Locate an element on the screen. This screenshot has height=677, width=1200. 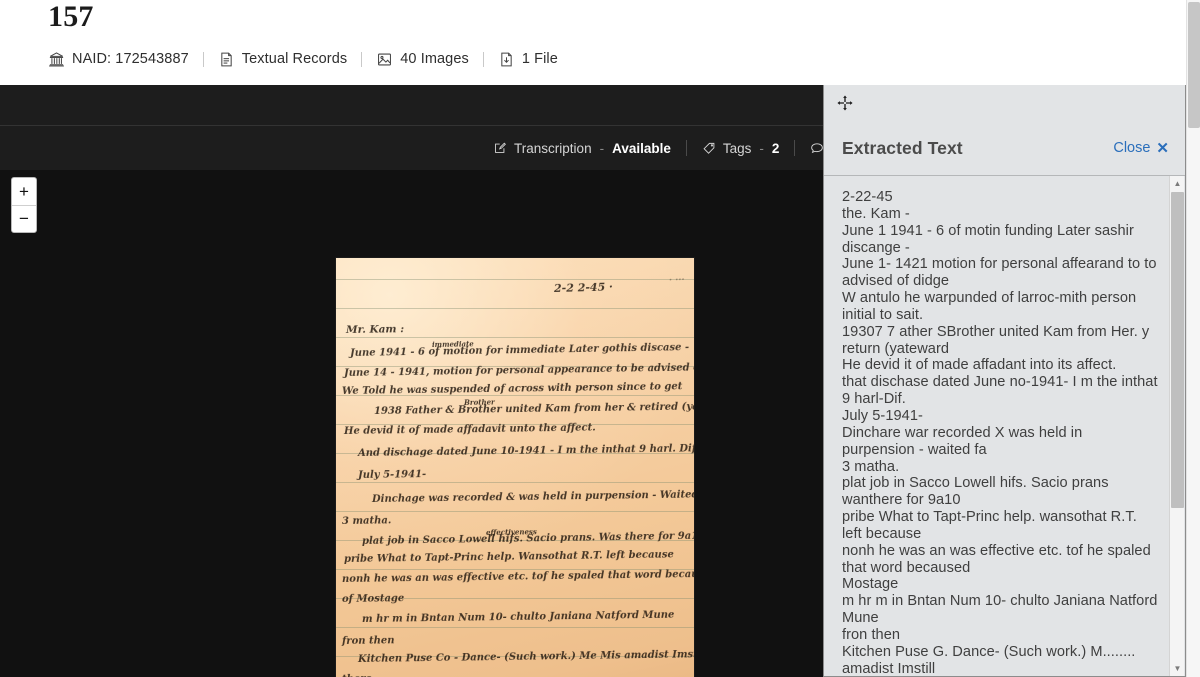
transcription-button: Transcription - Available is located at coordinates (582, 148).